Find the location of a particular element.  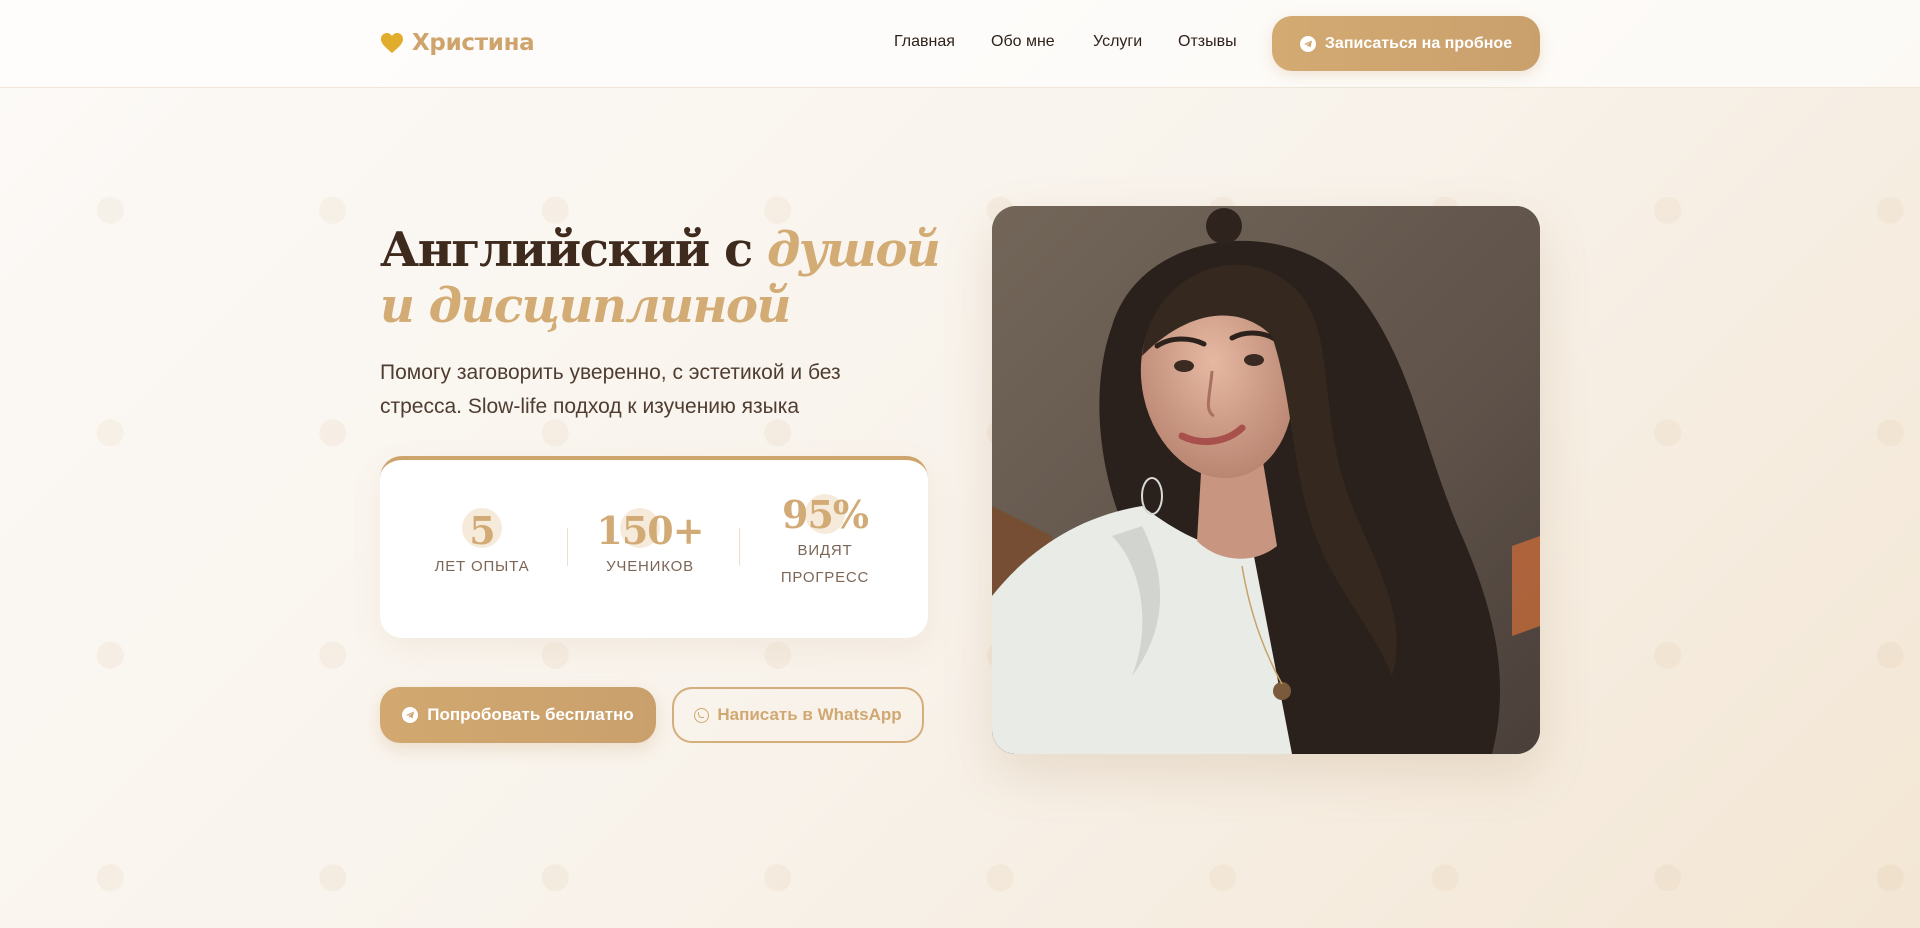

logo-text: Христина is located at coordinates (473, 43).